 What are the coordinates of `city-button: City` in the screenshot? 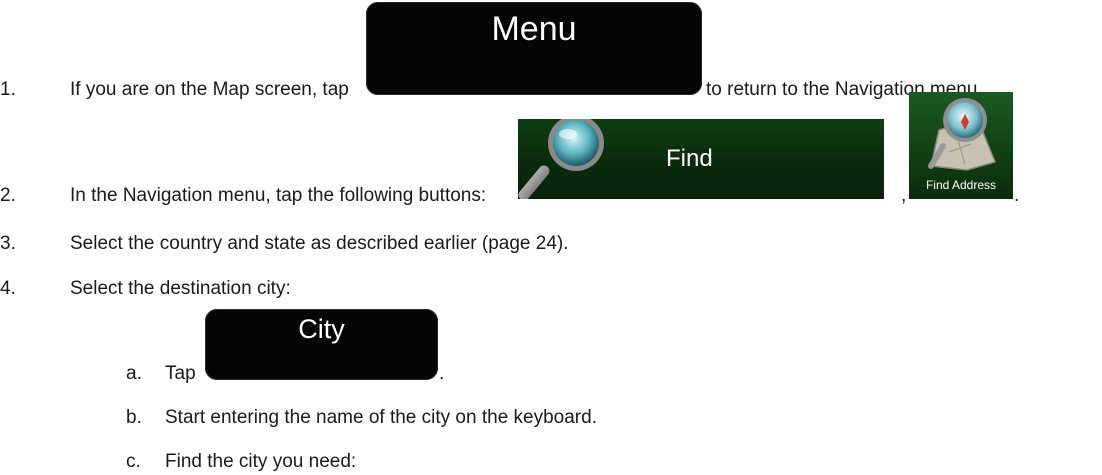 It's located at (321, 344).